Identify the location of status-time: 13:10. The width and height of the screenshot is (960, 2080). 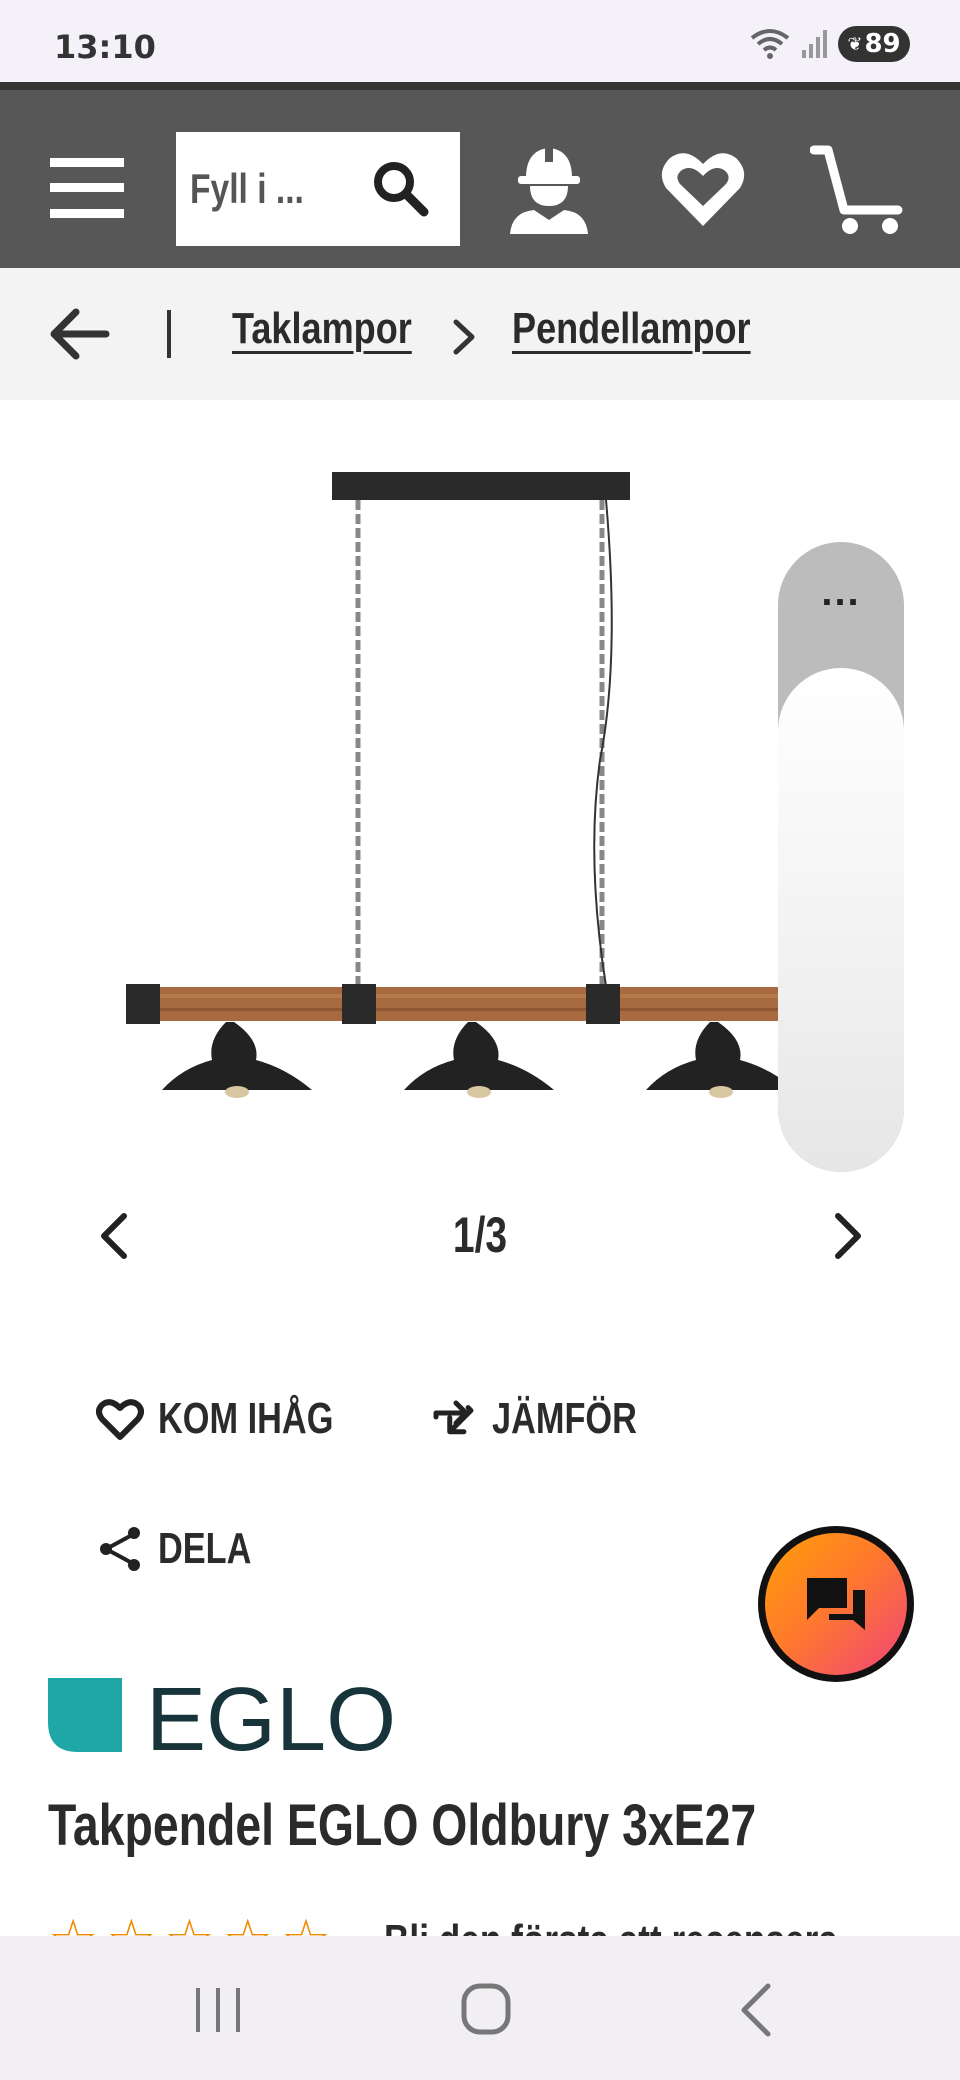
(105, 47).